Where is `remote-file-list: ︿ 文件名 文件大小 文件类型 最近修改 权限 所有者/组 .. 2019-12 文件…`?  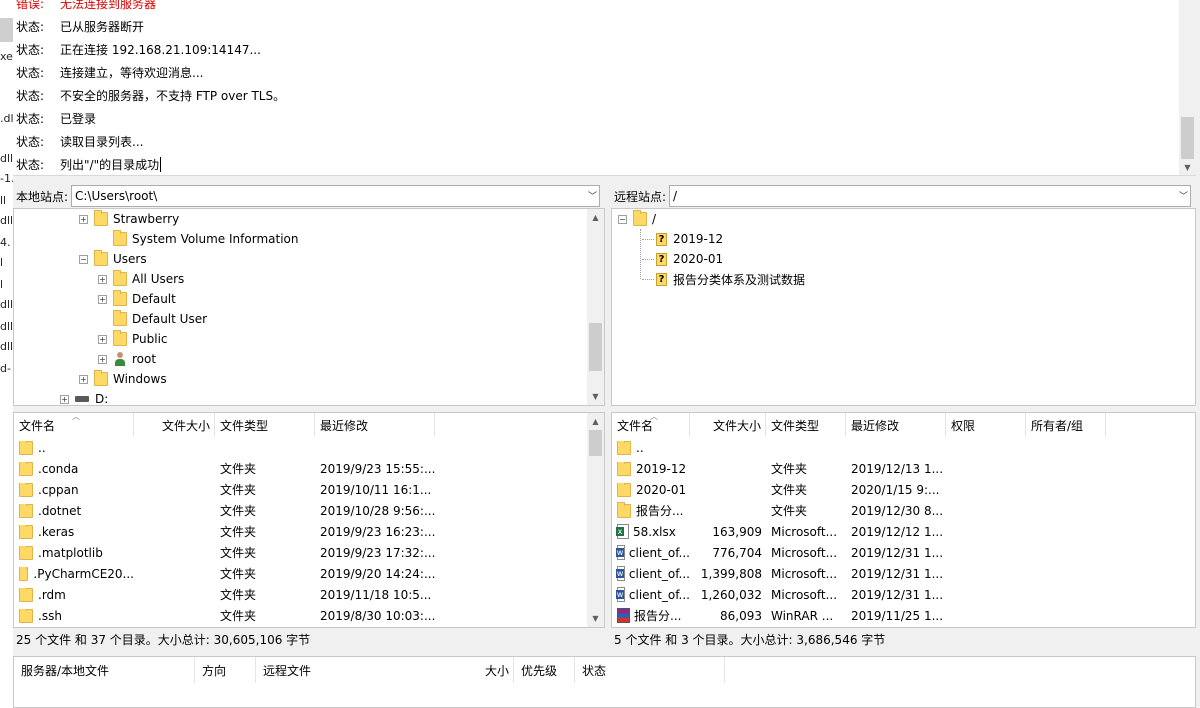
remote-file-list: ︿ 文件名 文件大小 文件类型 最近修改 权限 所有者/组 .. 2019-12 文件… is located at coordinates (903, 520).